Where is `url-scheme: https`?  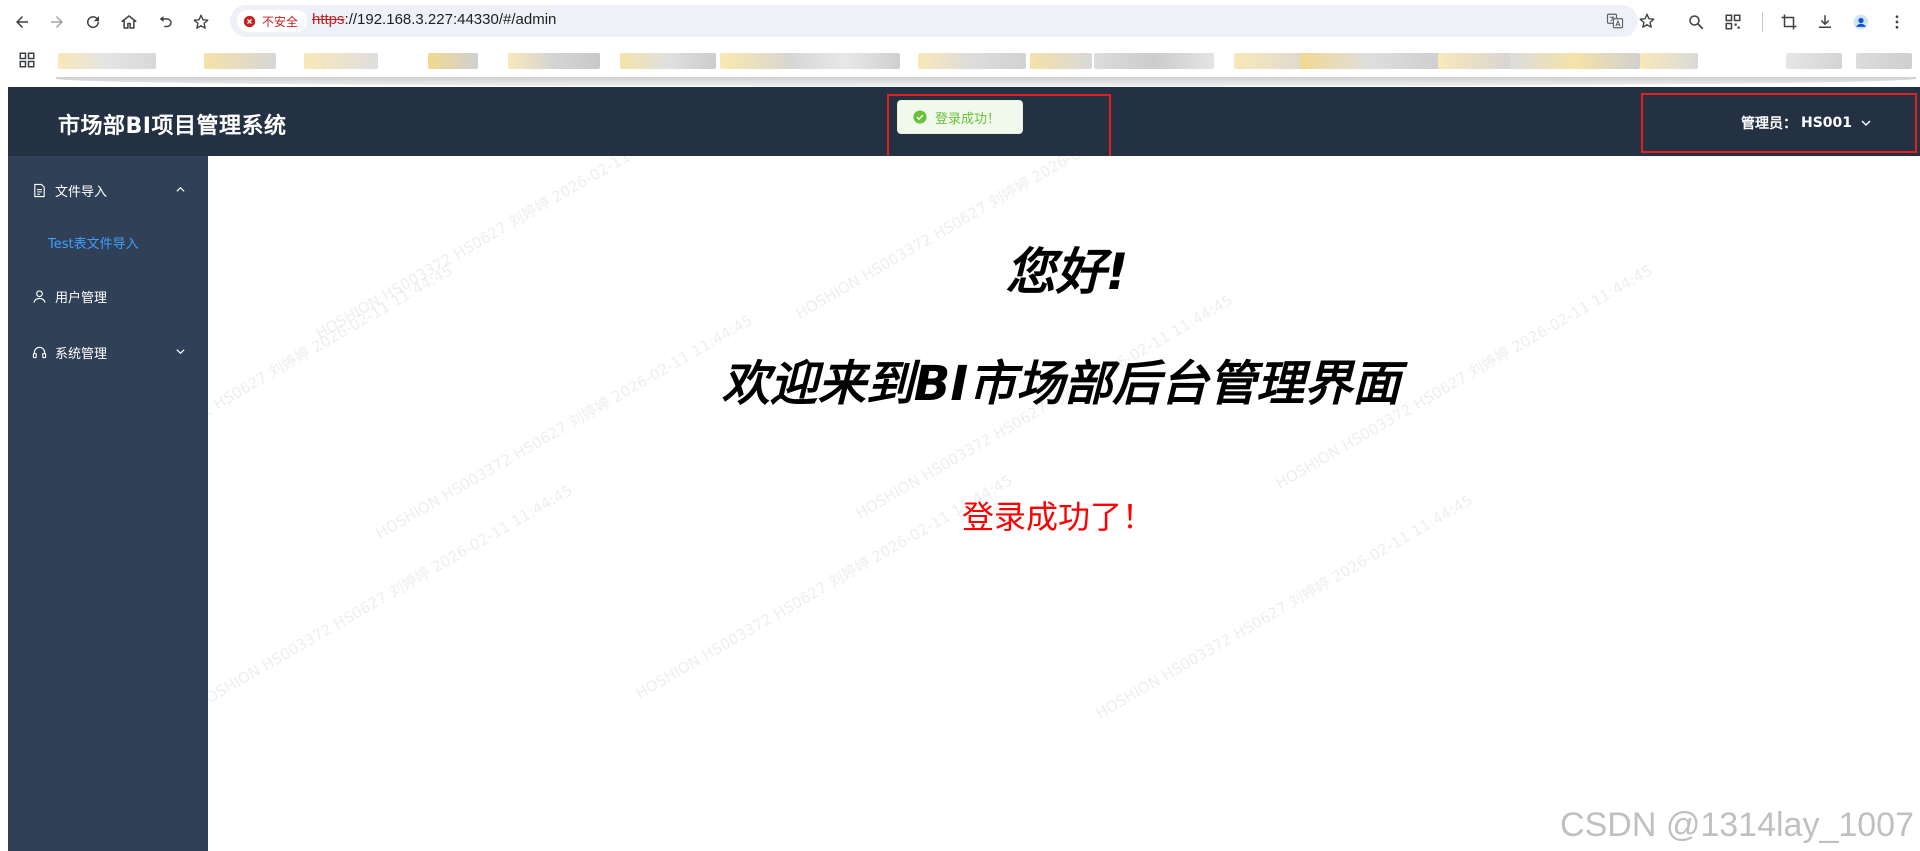
url-scheme: https is located at coordinates (328, 19).